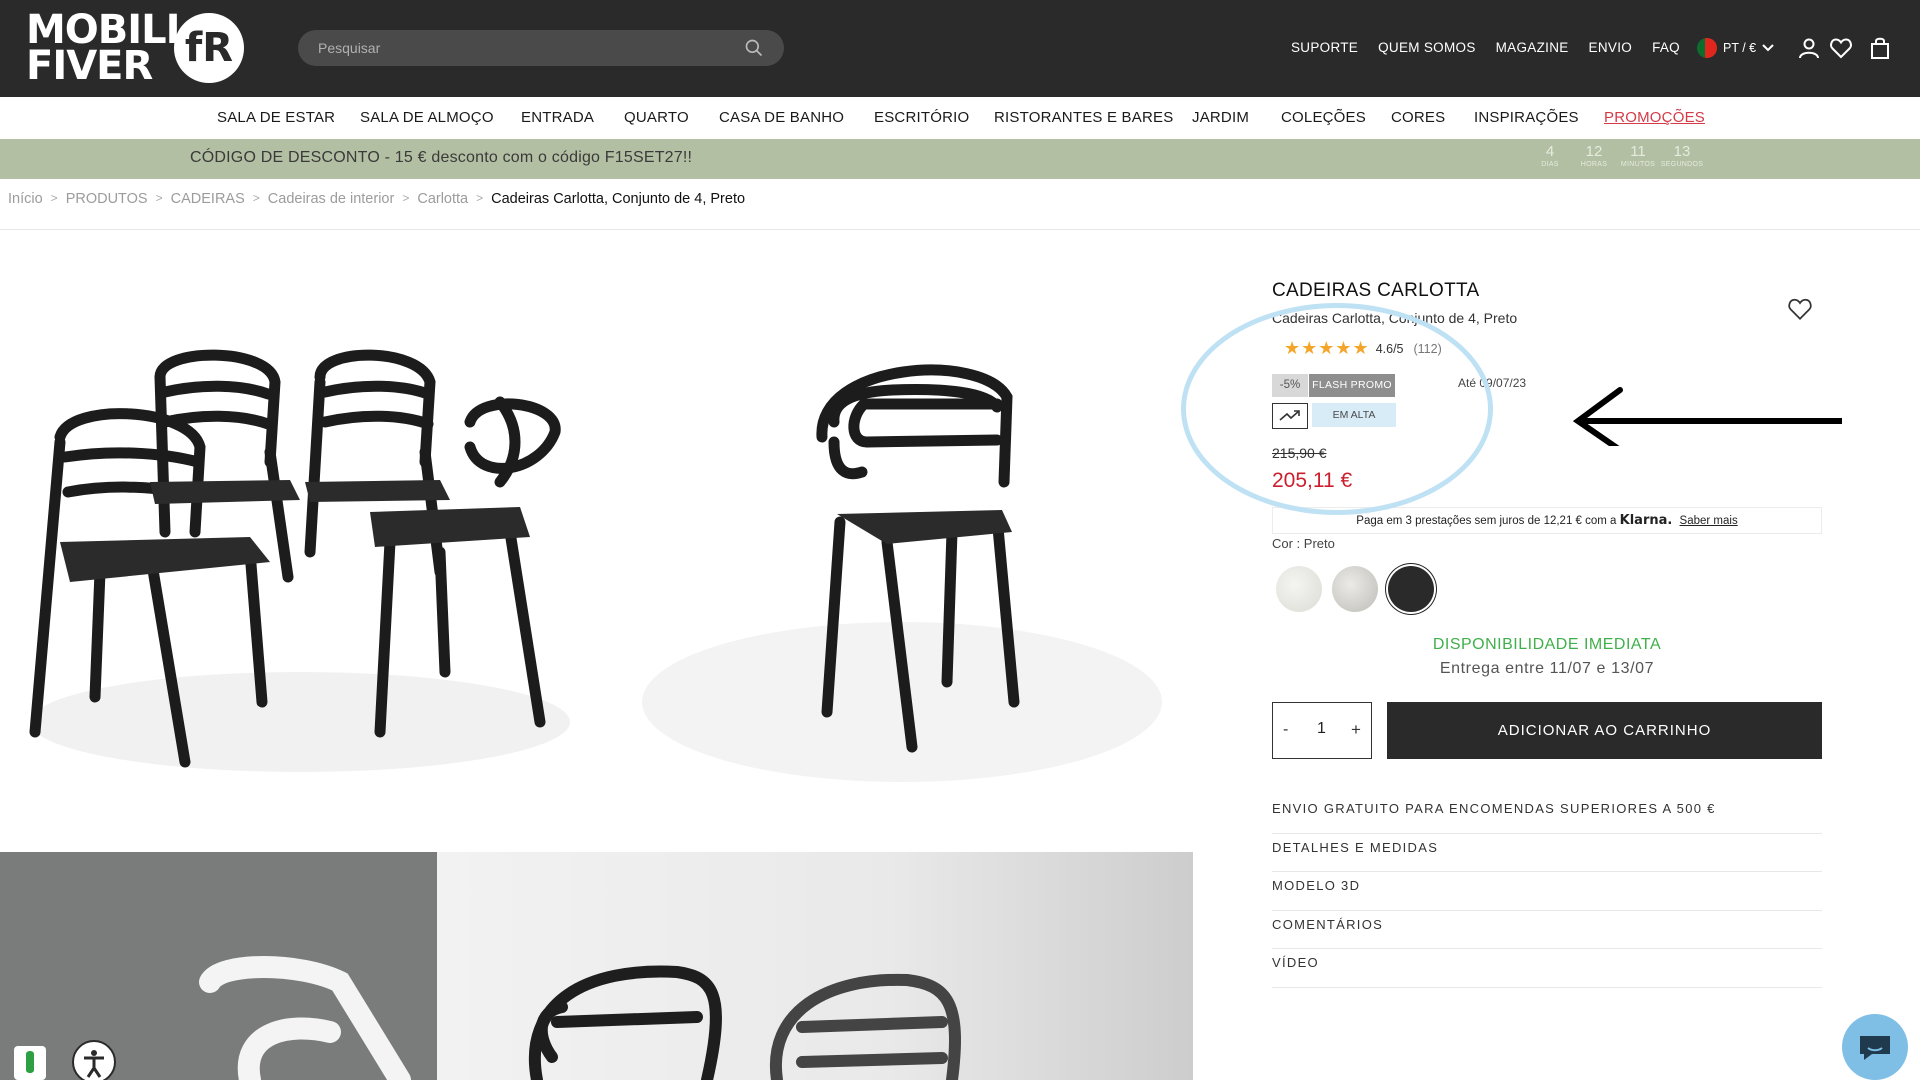 The image size is (1920, 1080). Describe the element at coordinates (902, 573) in the screenshot. I see `chair-illustration` at that location.